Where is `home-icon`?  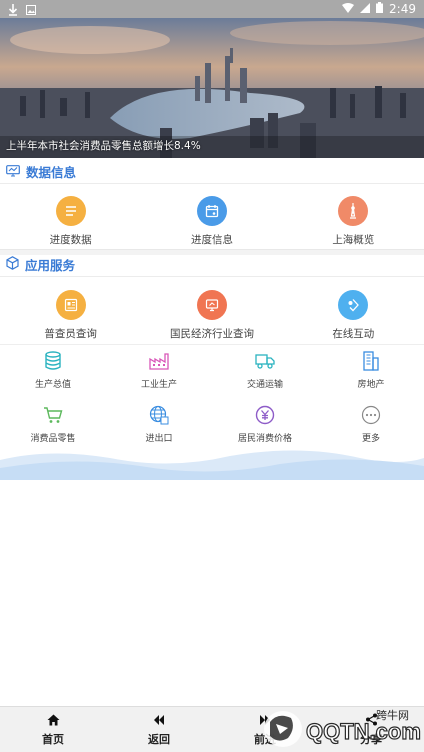
home-icon is located at coordinates (53, 720).